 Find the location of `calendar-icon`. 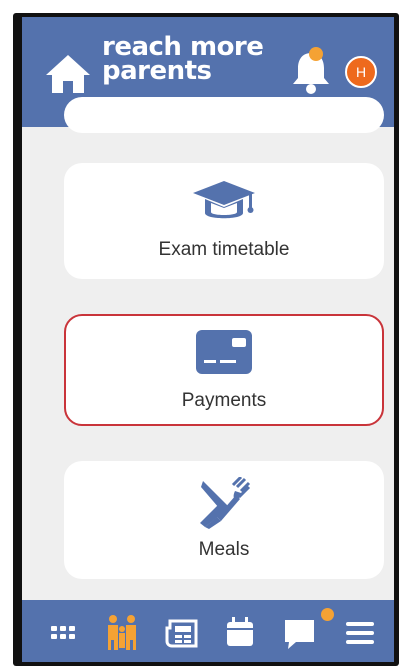

calendar-icon is located at coordinates (240, 631).